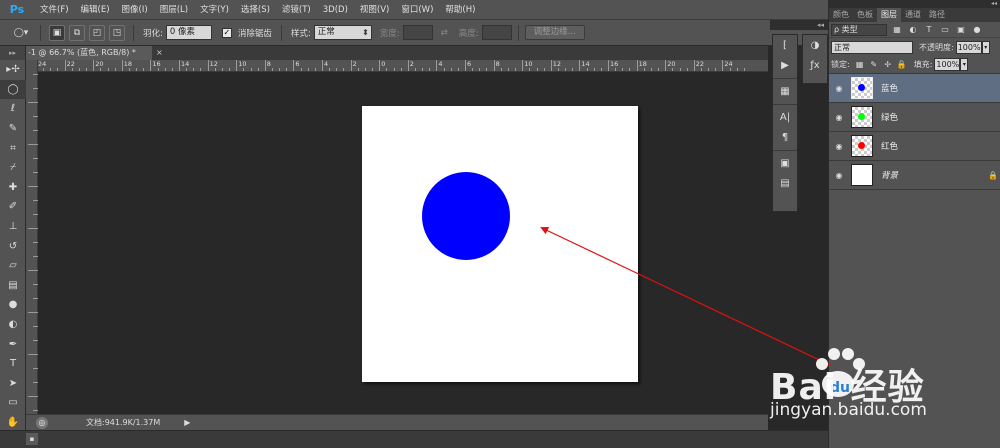 This screenshot has width=1000, height=448. I want to click on menu-help: 帮助(H), so click(460, 10).